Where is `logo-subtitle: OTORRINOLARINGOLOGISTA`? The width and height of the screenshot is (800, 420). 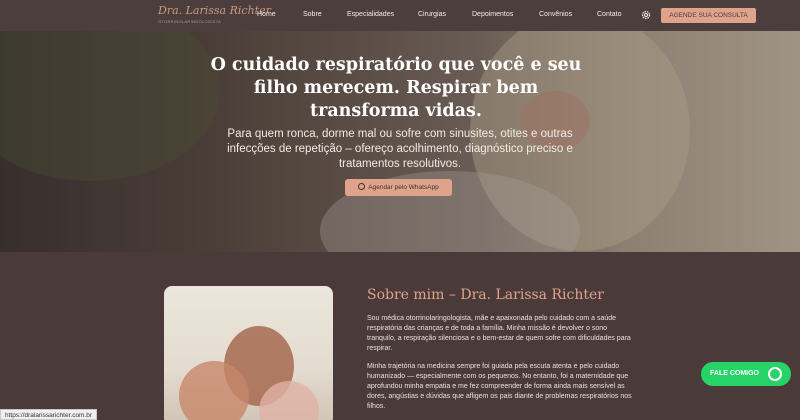 logo-subtitle: OTORRINOLARINGOLOGISTA is located at coordinates (190, 21).